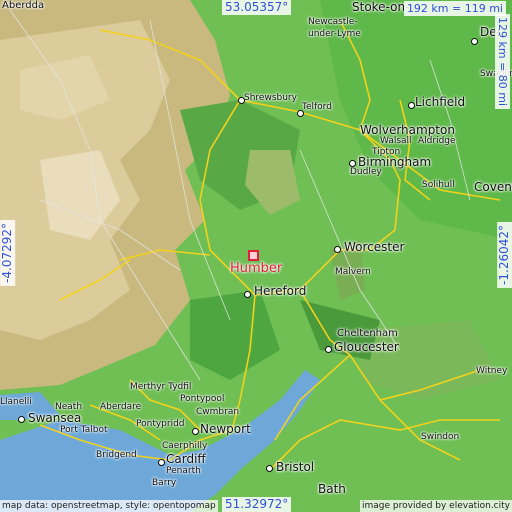  I want to click on town-label: Merthyr Tydfil, so click(161, 387).